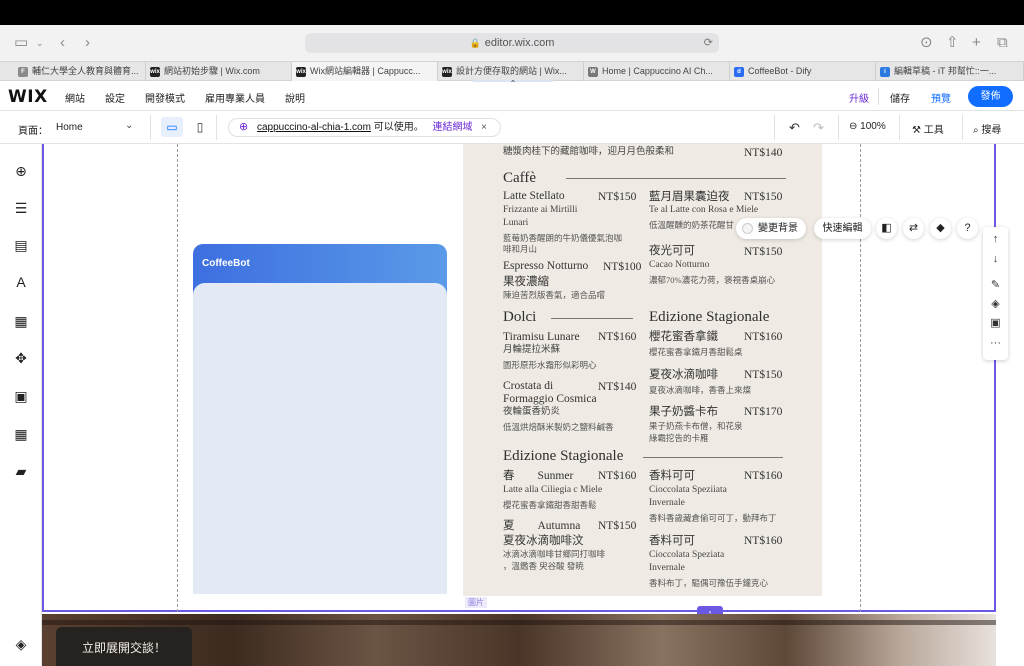  What do you see at coordinates (28, 97) in the screenshot?
I see `wix-logo: WIX` at bounding box center [28, 97].